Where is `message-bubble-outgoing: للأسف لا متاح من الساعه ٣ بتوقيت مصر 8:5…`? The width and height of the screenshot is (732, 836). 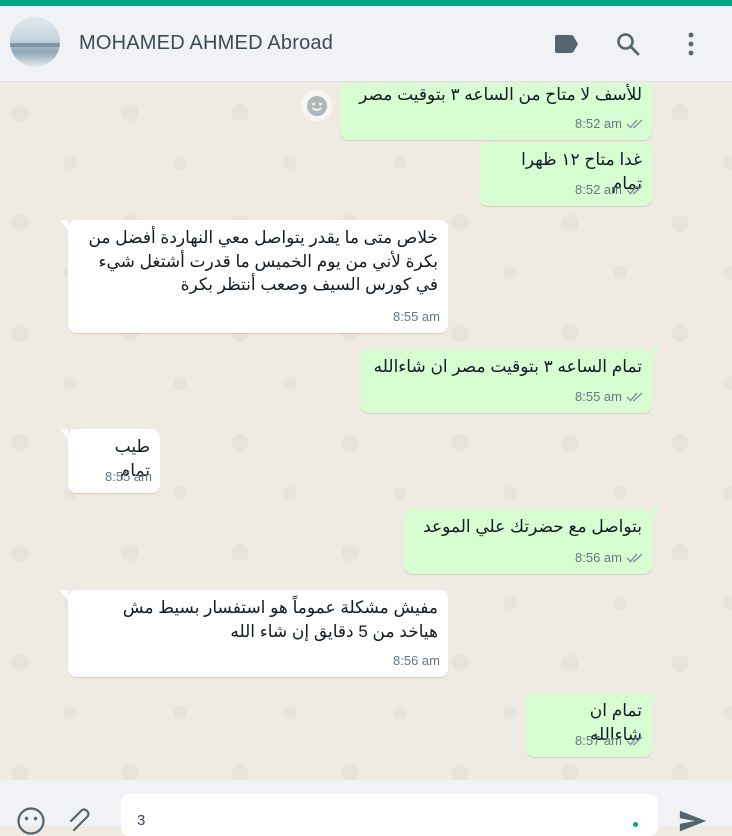
message-bubble-outgoing: للأسف لا متاح من الساعه ٣ بتوقيت مصر 8:5… is located at coordinates (496, 111).